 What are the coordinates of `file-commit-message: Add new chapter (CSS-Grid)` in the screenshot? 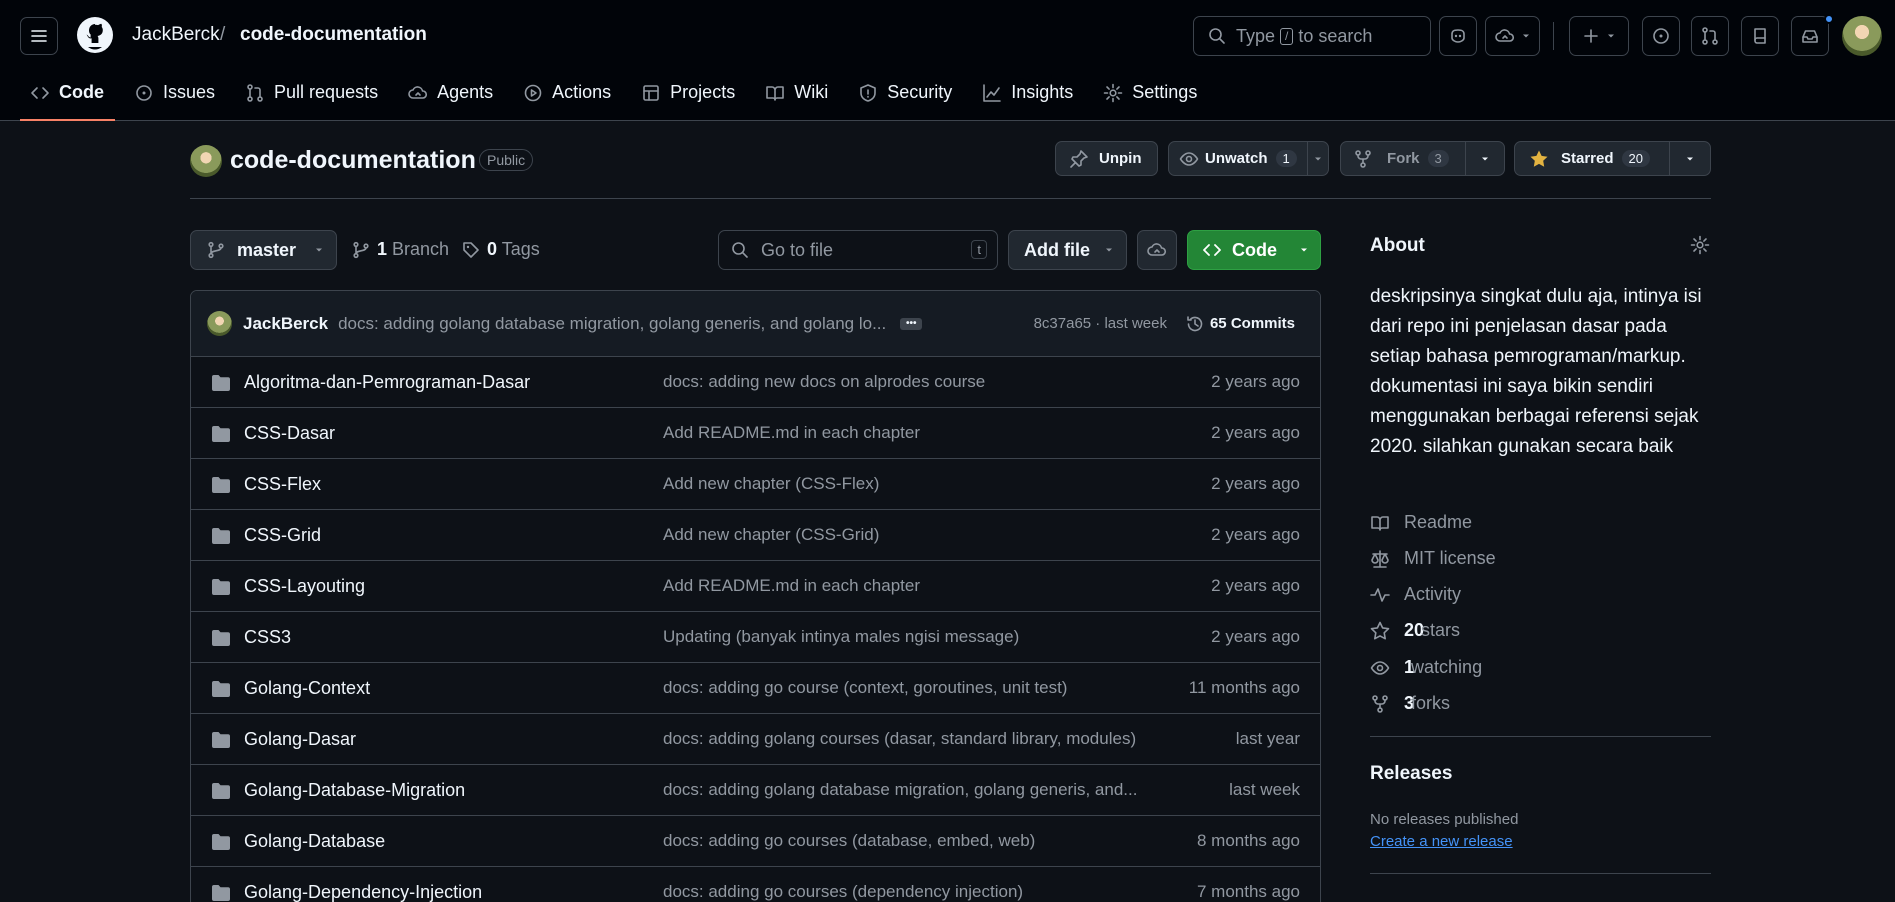 It's located at (771, 535).